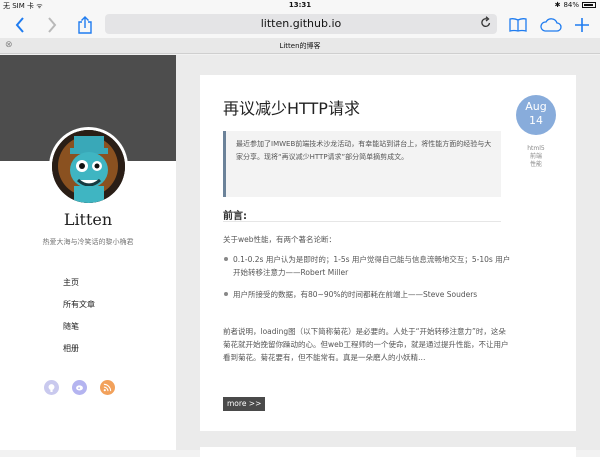  I want to click on sidebar-item-home: 主页, so click(79, 288).